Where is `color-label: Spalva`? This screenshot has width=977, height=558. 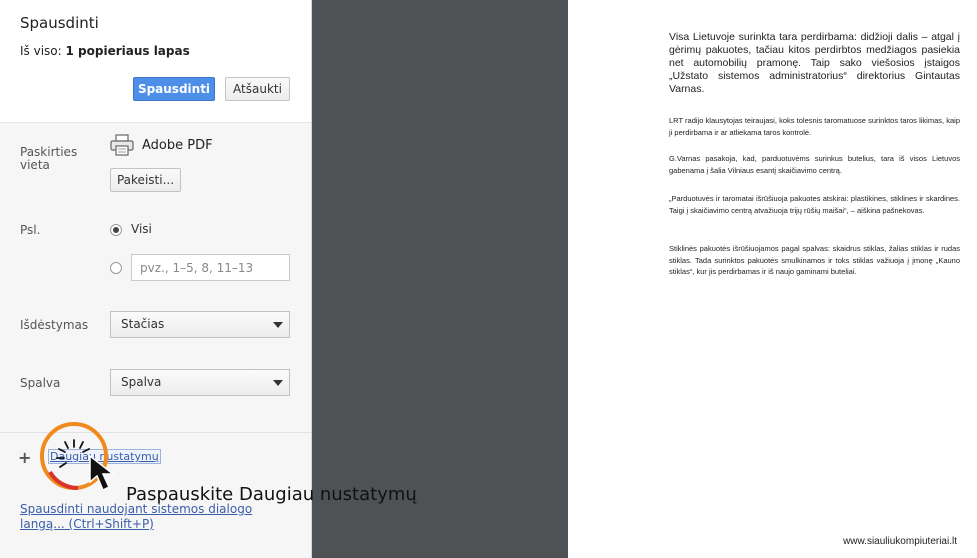 color-label: Spalva is located at coordinates (40, 383).